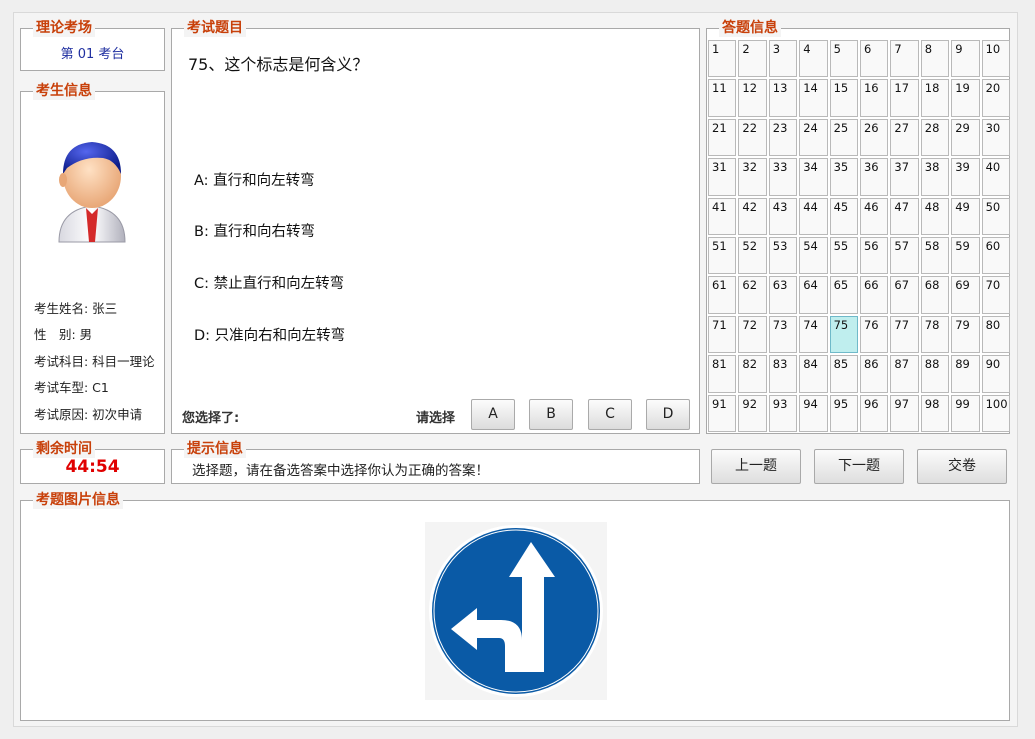 The width and height of the screenshot is (1035, 739). What do you see at coordinates (904, 295) in the screenshot?
I see `answer-cell: 67` at bounding box center [904, 295].